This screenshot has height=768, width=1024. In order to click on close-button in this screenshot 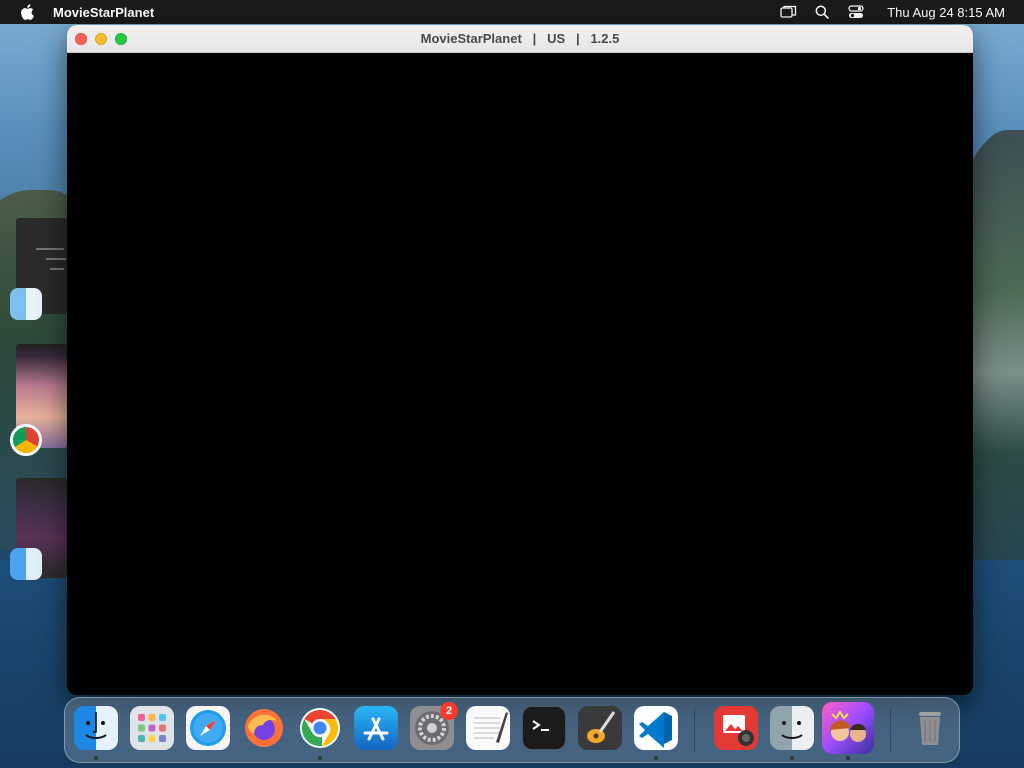, I will do `click(81, 38)`.